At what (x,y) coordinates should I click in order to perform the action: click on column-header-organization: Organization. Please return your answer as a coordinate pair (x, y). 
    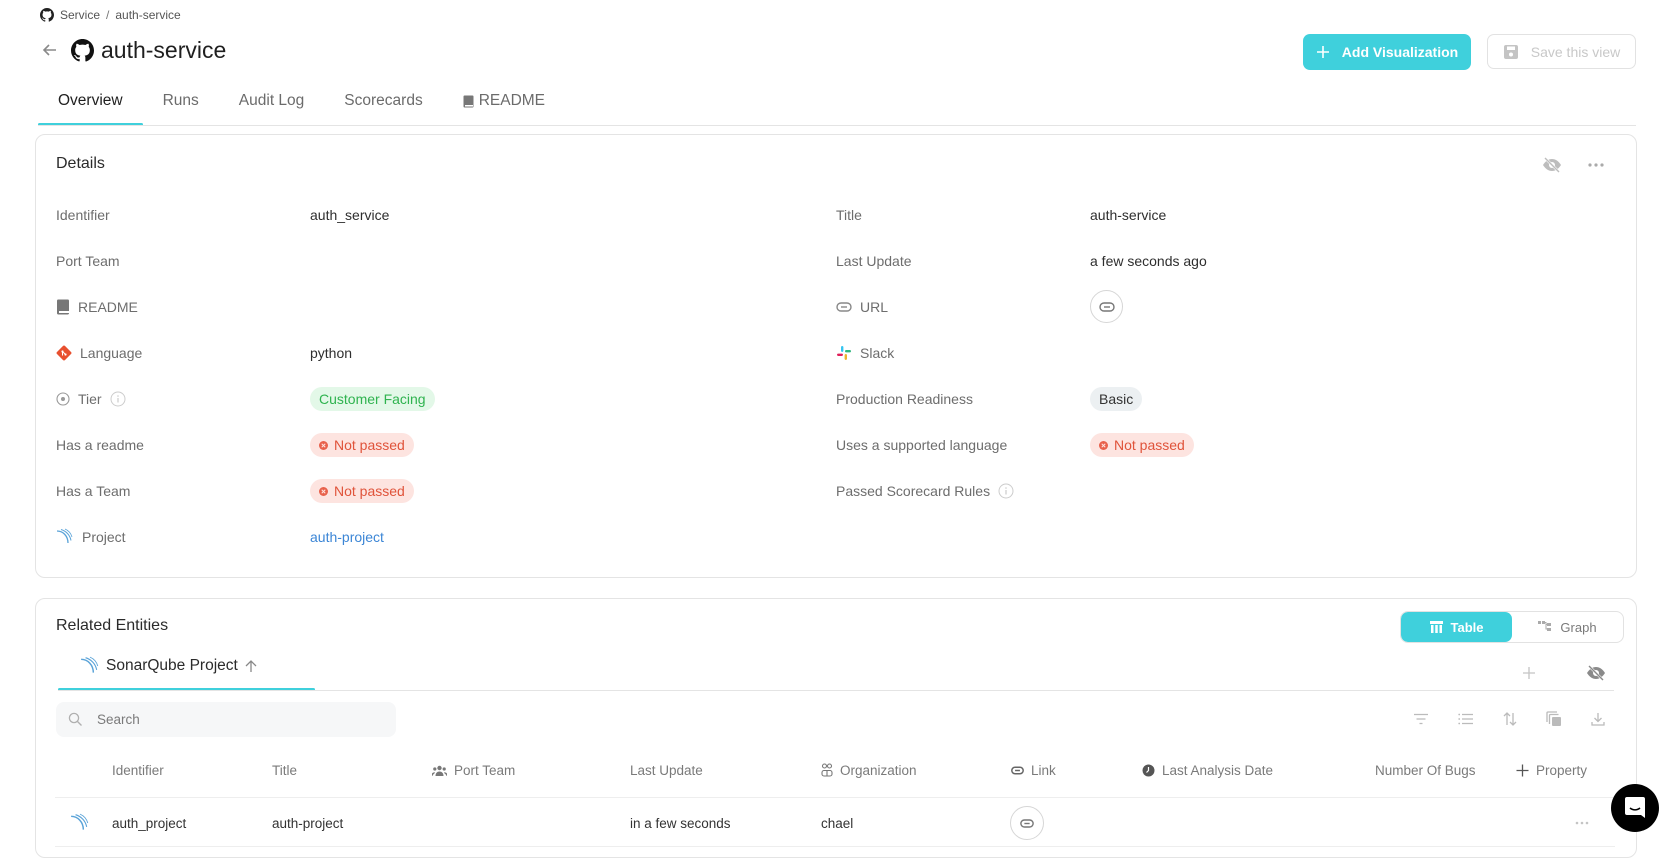
    Looking at the image, I should click on (869, 770).